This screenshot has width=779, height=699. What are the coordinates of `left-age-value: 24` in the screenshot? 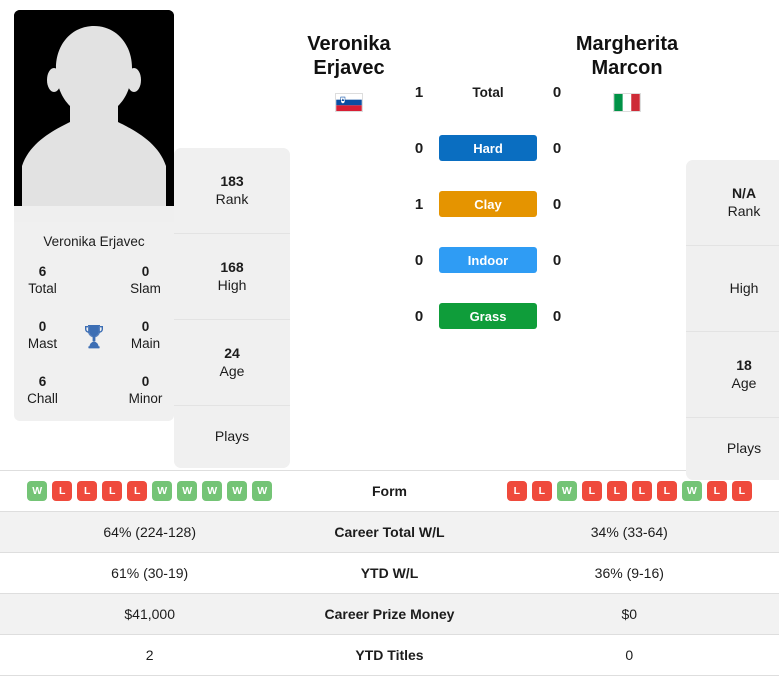 It's located at (232, 353).